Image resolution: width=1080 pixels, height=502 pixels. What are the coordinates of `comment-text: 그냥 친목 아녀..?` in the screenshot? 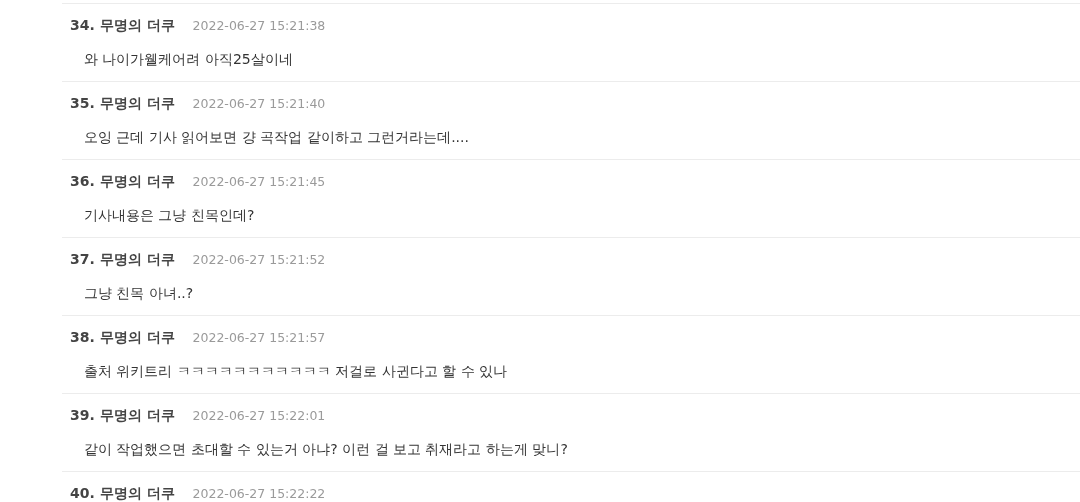 It's located at (139, 293).